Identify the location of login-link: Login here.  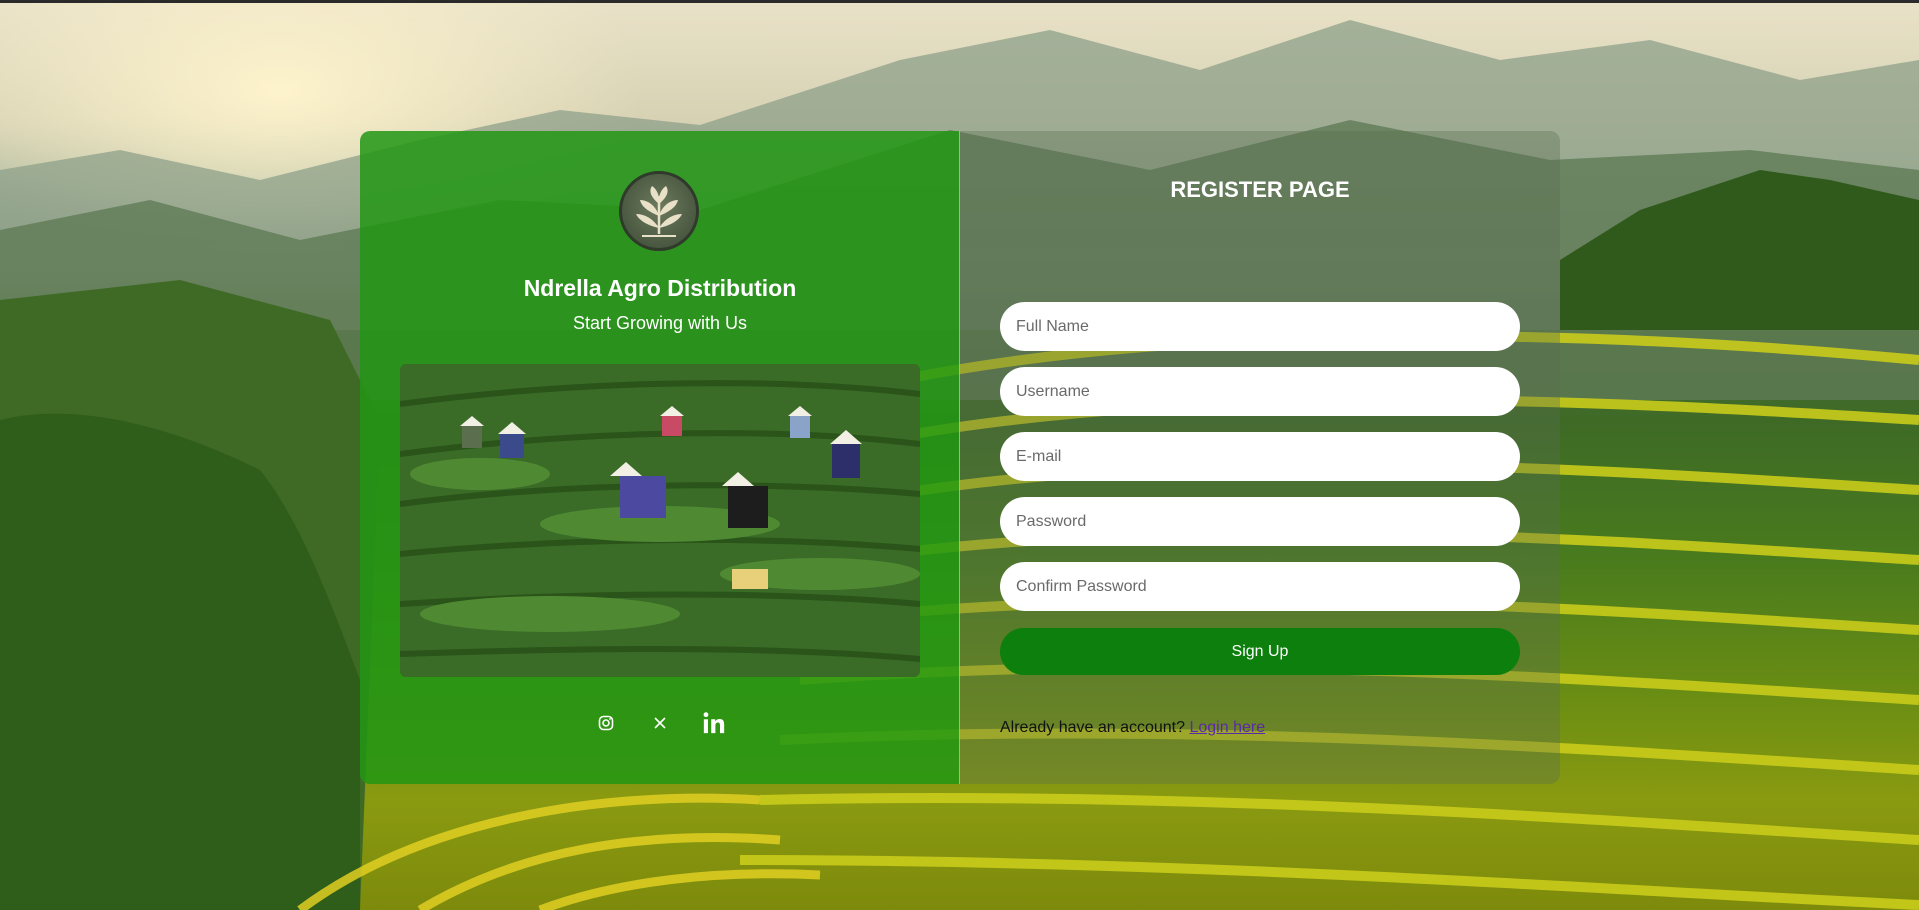
(1227, 727).